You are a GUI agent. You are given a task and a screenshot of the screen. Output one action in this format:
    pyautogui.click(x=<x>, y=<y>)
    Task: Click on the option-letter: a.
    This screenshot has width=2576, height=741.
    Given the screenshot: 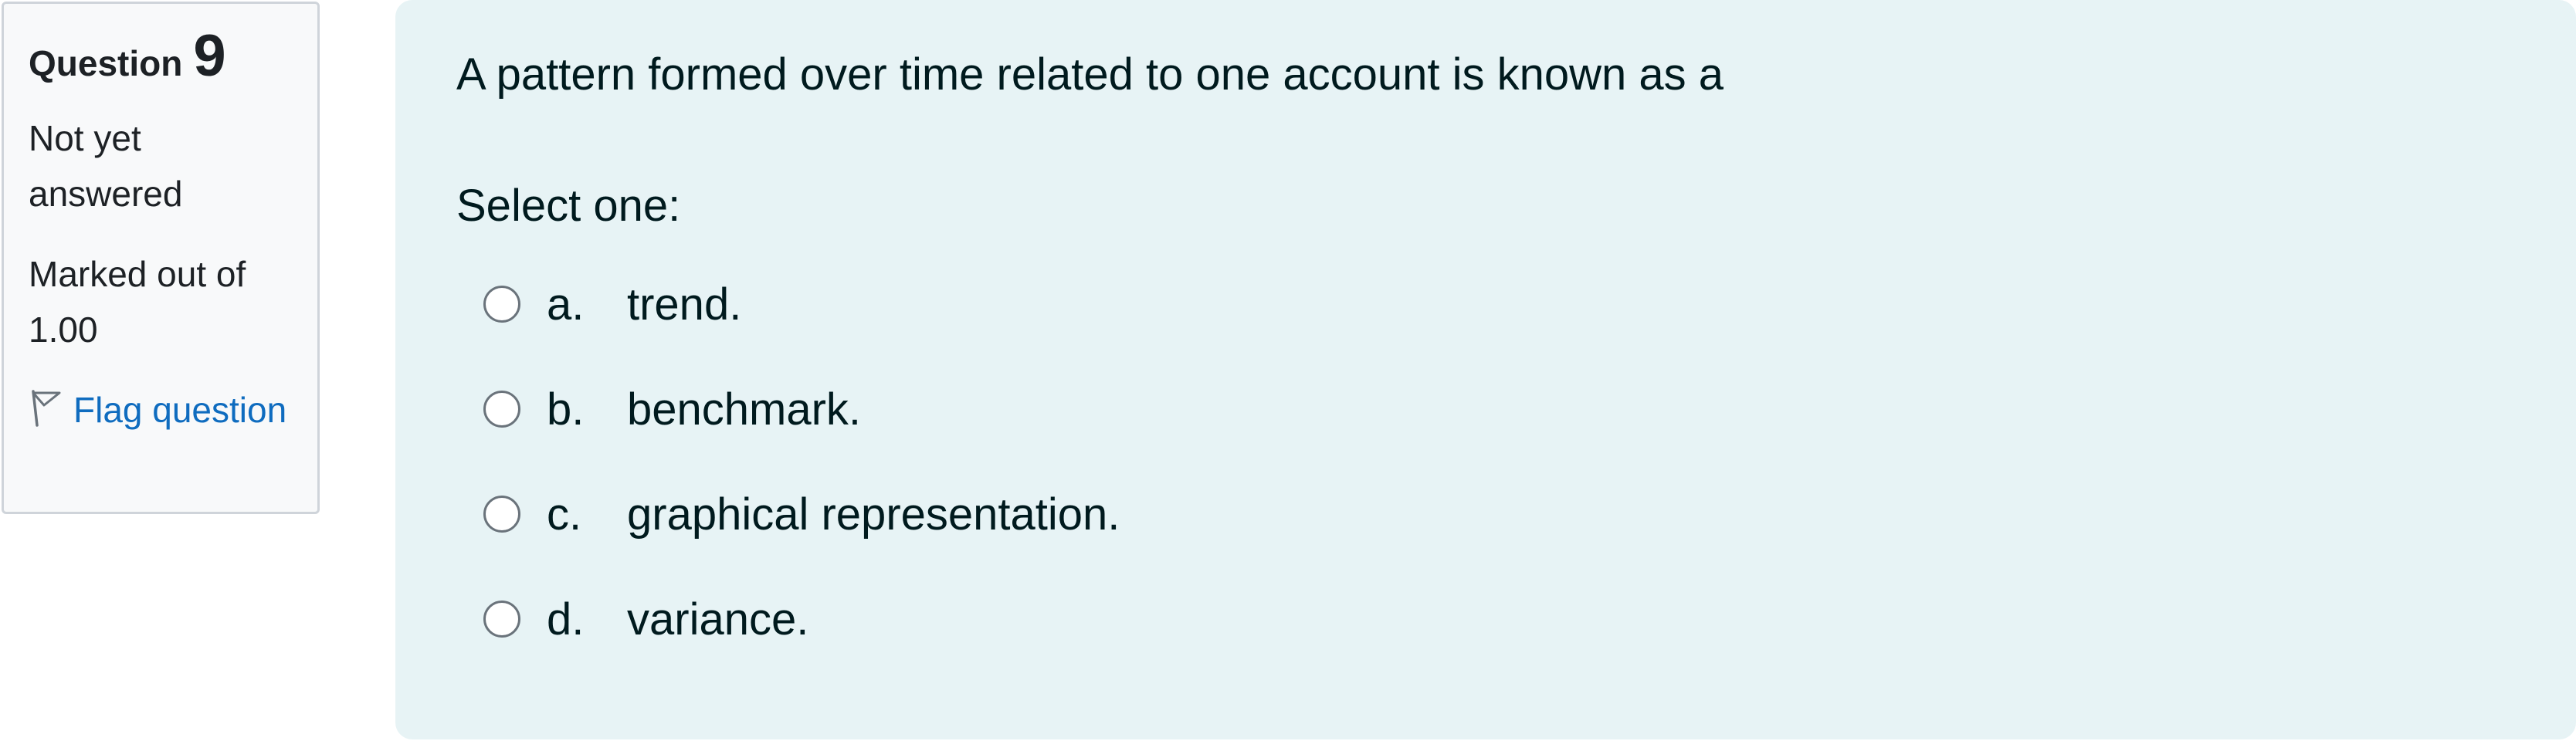 What is the action you would take?
    pyautogui.click(x=566, y=304)
    